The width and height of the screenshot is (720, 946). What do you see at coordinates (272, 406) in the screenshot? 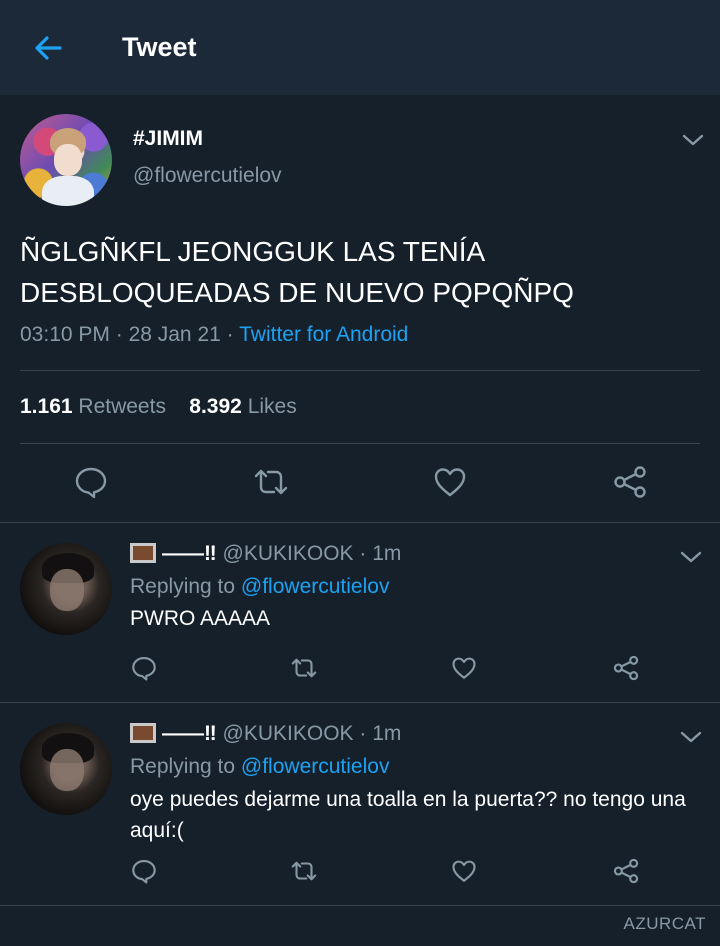
I see `likes-label: Likes` at bounding box center [272, 406].